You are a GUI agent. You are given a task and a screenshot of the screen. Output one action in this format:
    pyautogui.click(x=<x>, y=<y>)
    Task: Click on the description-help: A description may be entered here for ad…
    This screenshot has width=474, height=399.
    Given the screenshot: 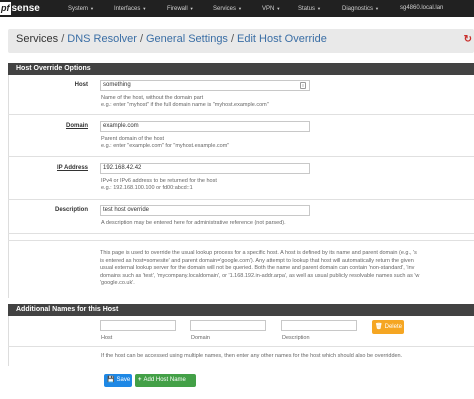 What is the action you would take?
    pyautogui.click(x=193, y=223)
    